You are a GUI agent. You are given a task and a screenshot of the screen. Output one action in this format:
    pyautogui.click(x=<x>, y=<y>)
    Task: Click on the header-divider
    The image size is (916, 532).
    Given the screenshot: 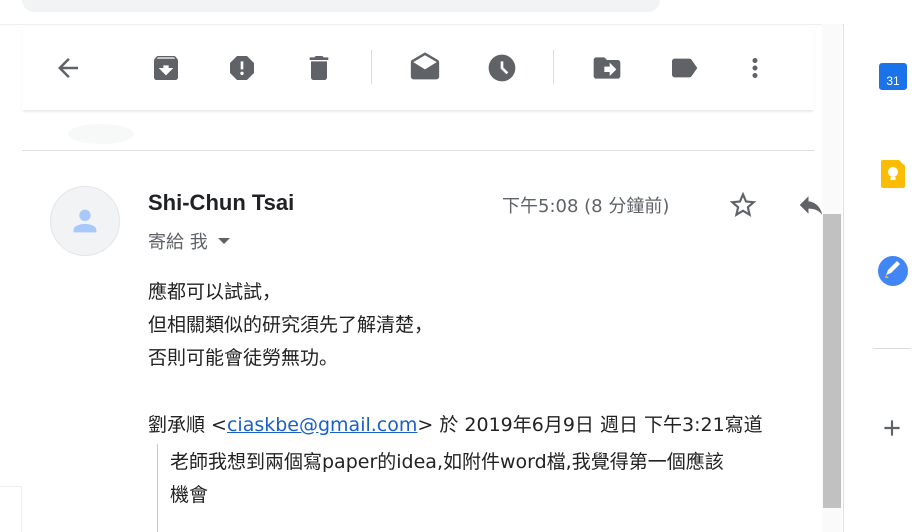 What is the action you would take?
    pyautogui.click(x=458, y=24)
    